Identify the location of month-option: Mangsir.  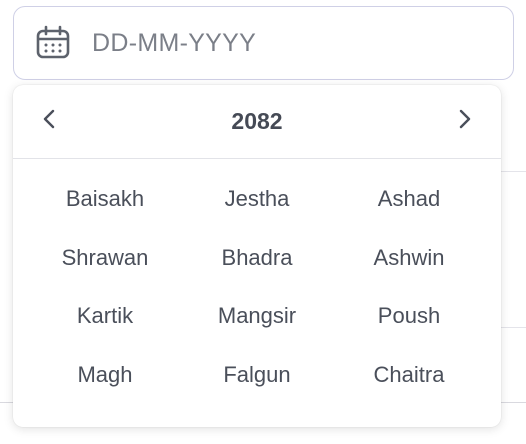
(257, 323).